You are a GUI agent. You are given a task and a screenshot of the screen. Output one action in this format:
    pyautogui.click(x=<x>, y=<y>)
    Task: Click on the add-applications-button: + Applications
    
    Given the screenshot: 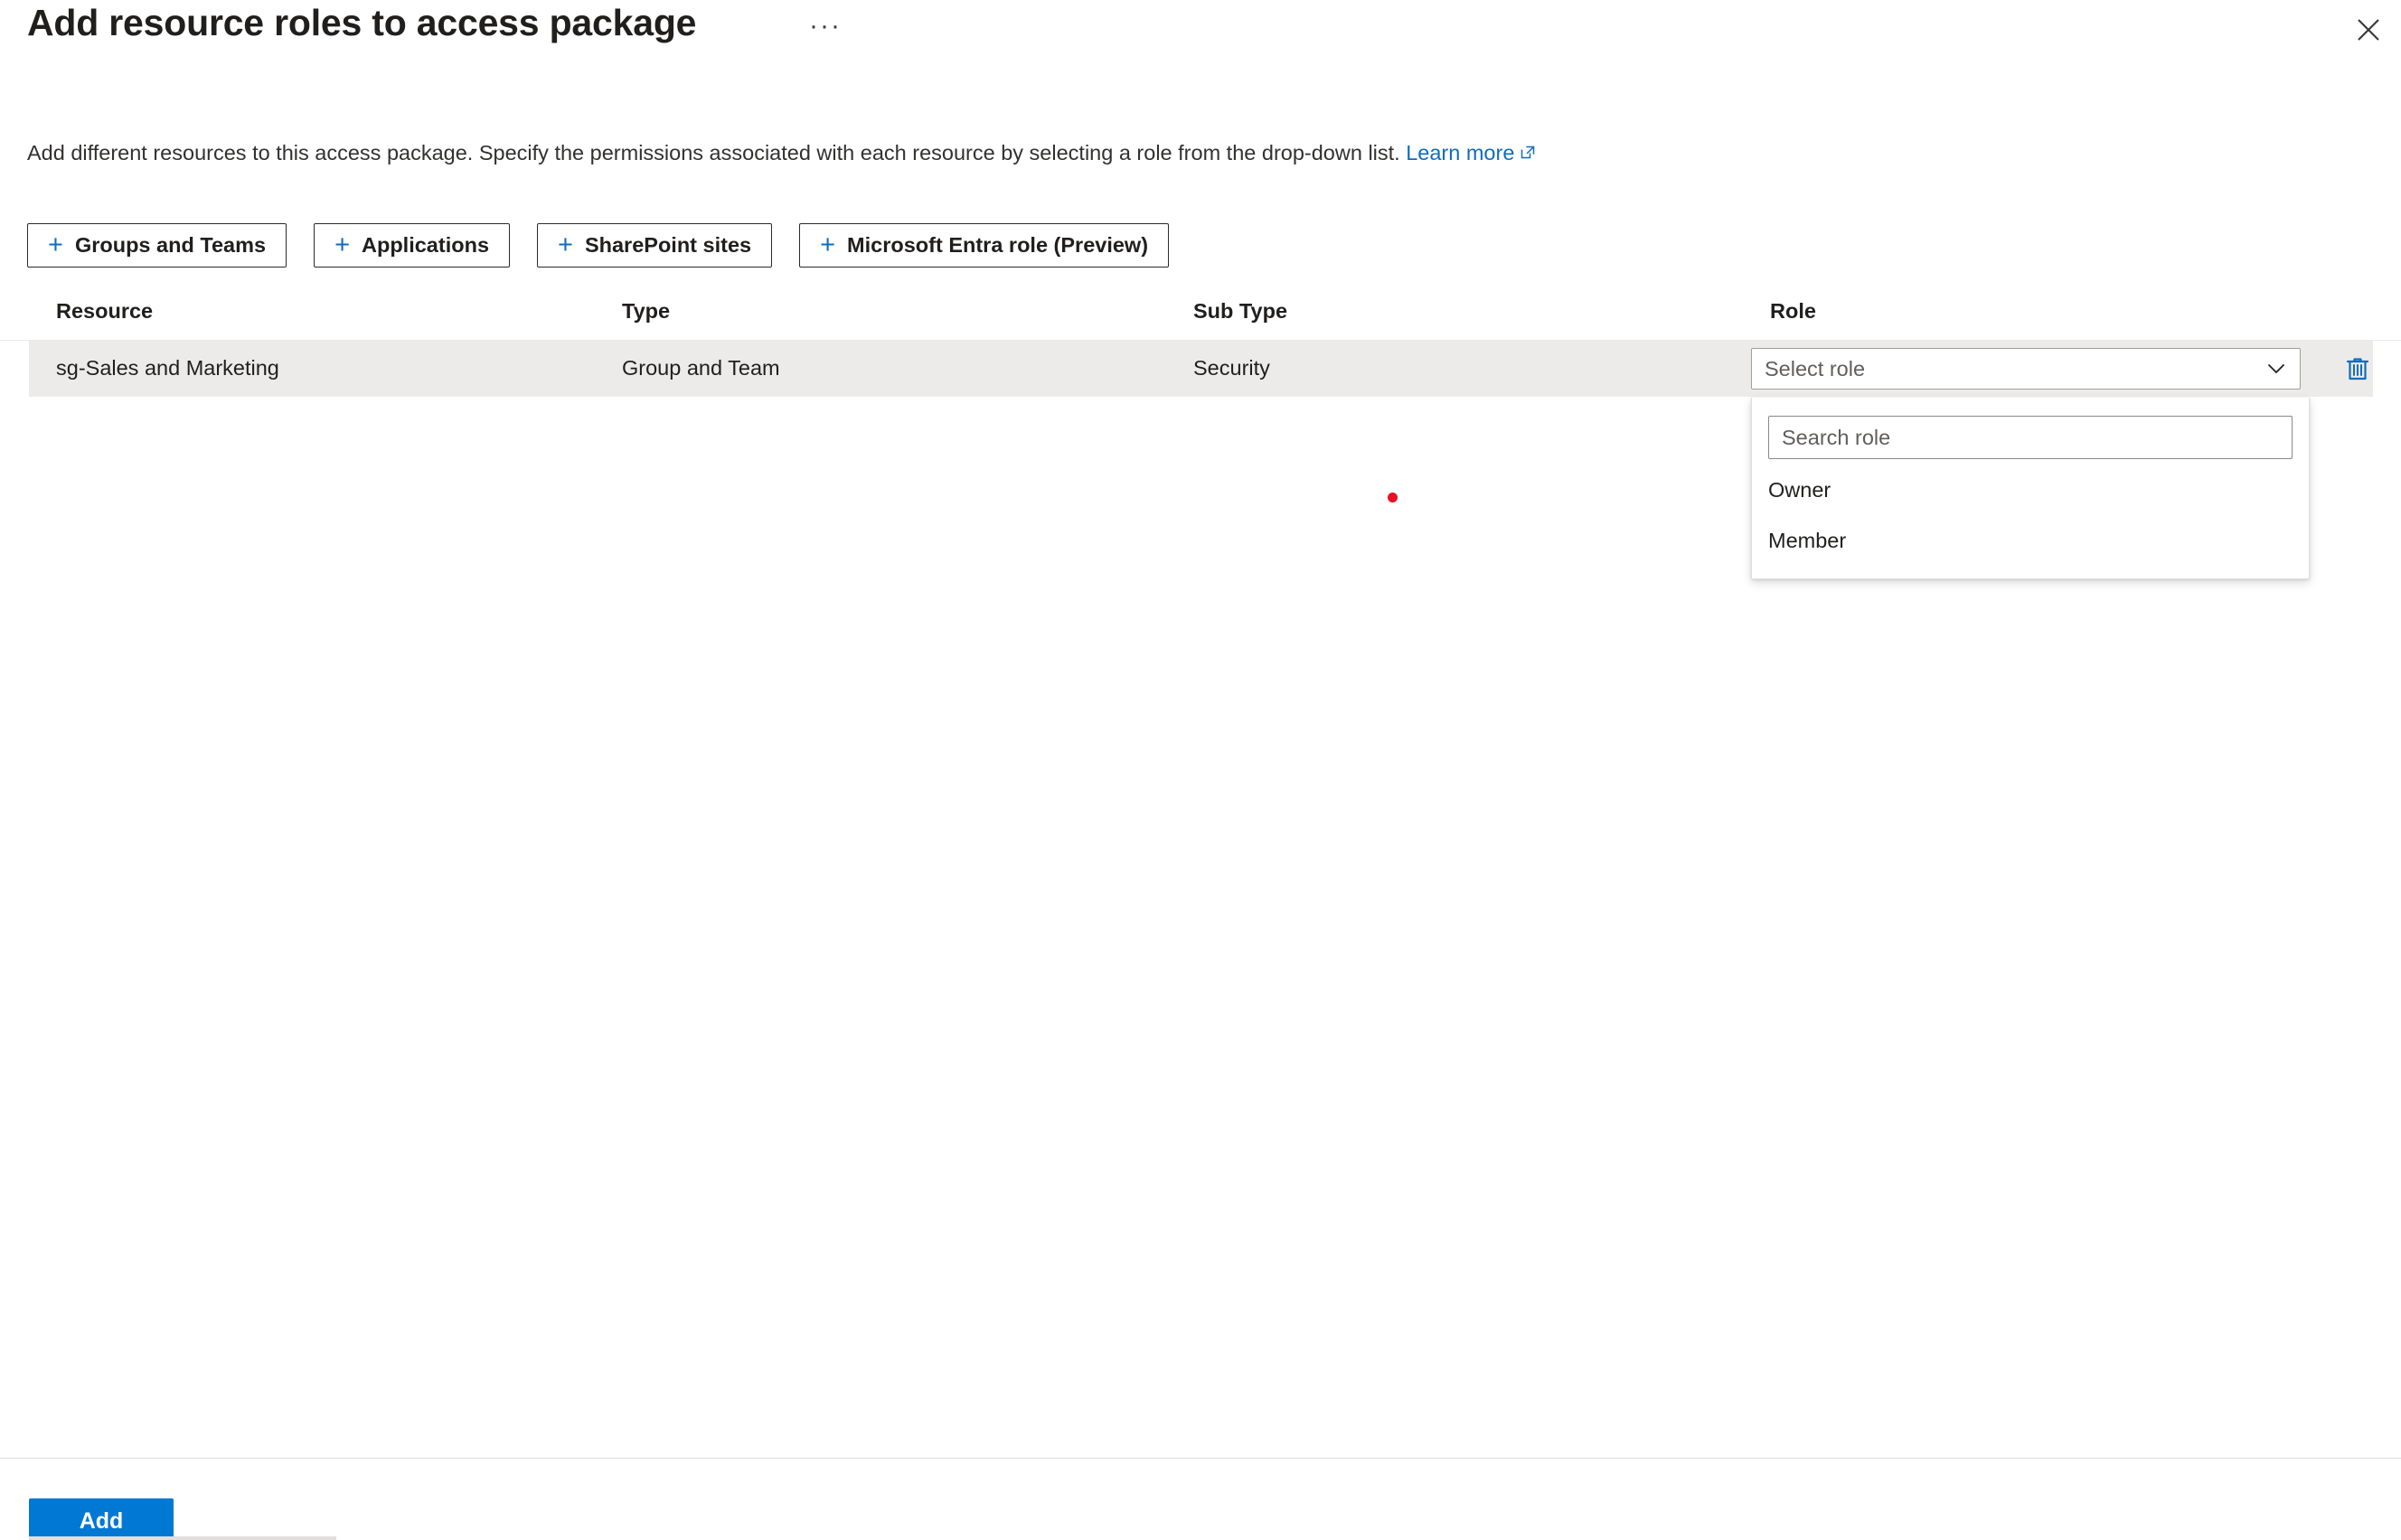 What is the action you would take?
    pyautogui.click(x=412, y=245)
    